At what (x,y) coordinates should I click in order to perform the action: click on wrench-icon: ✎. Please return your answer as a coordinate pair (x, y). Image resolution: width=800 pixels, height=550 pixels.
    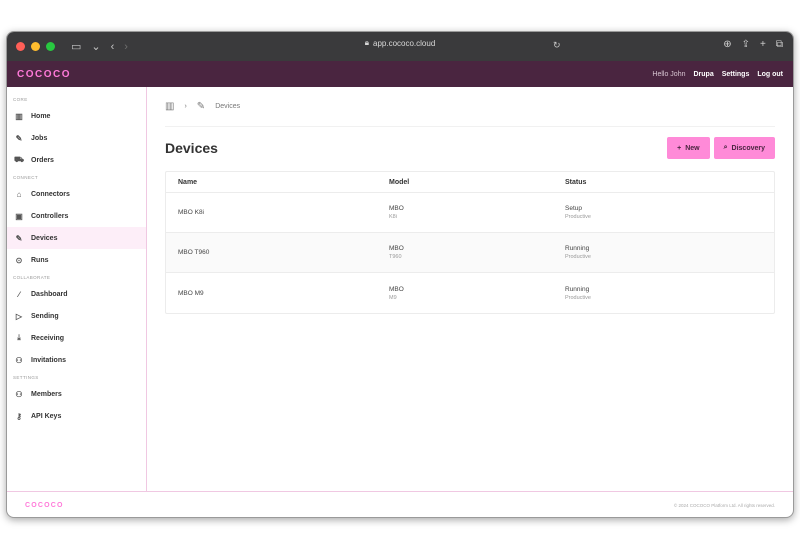
    Looking at the image, I should click on (19, 138).